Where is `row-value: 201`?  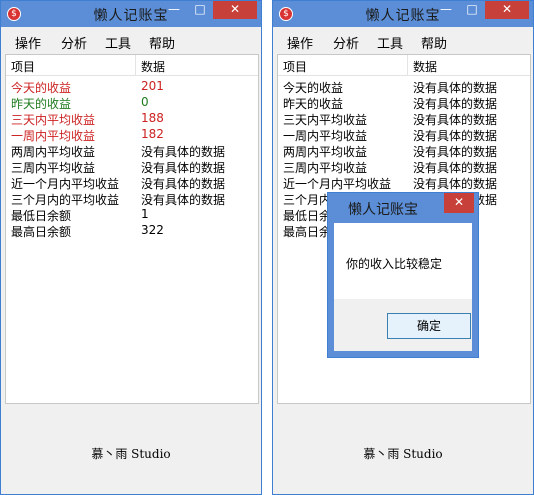
row-value: 201 is located at coordinates (152, 86).